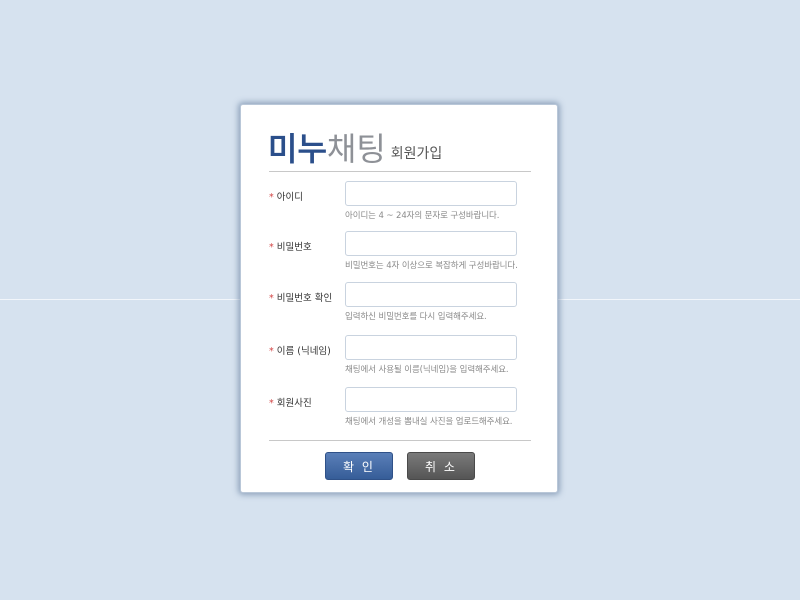  Describe the element at coordinates (431, 193) in the screenshot. I see `user-id-input` at that location.